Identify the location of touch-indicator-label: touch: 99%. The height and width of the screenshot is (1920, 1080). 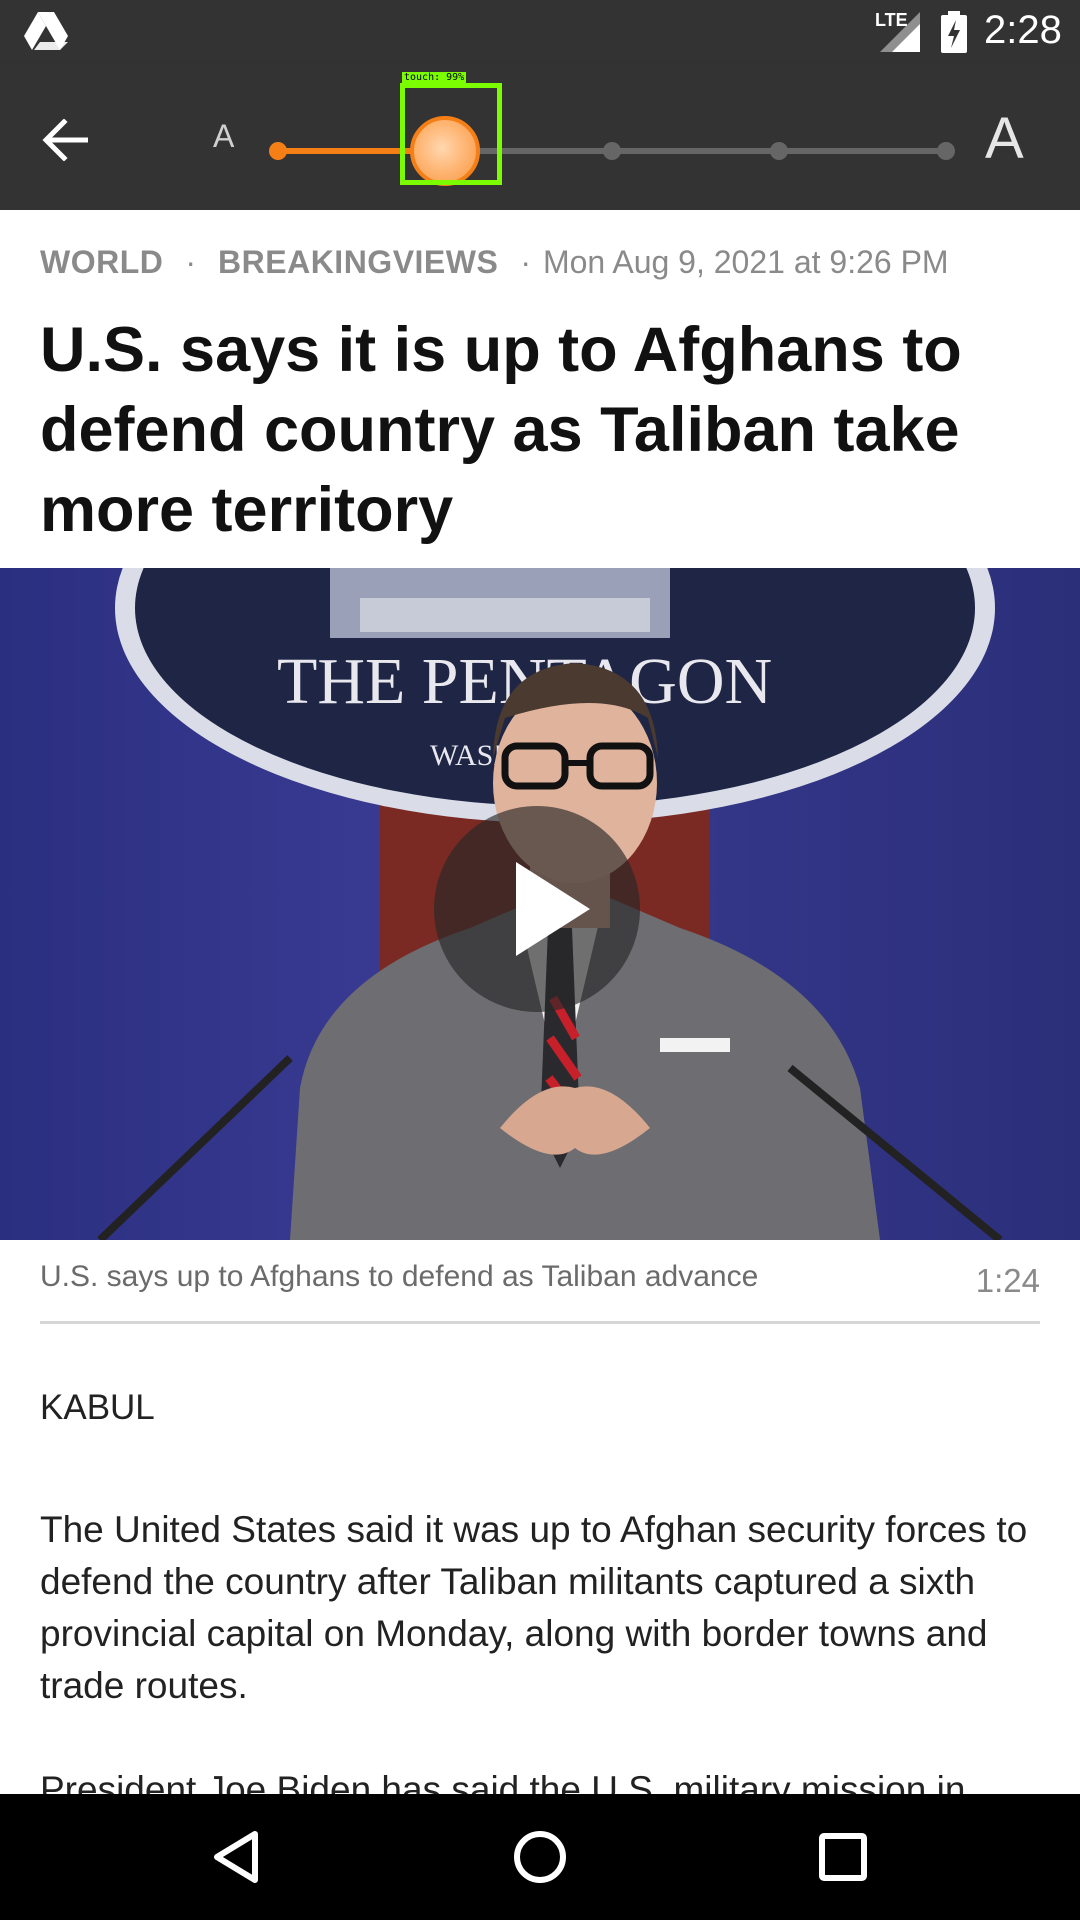
(434, 77).